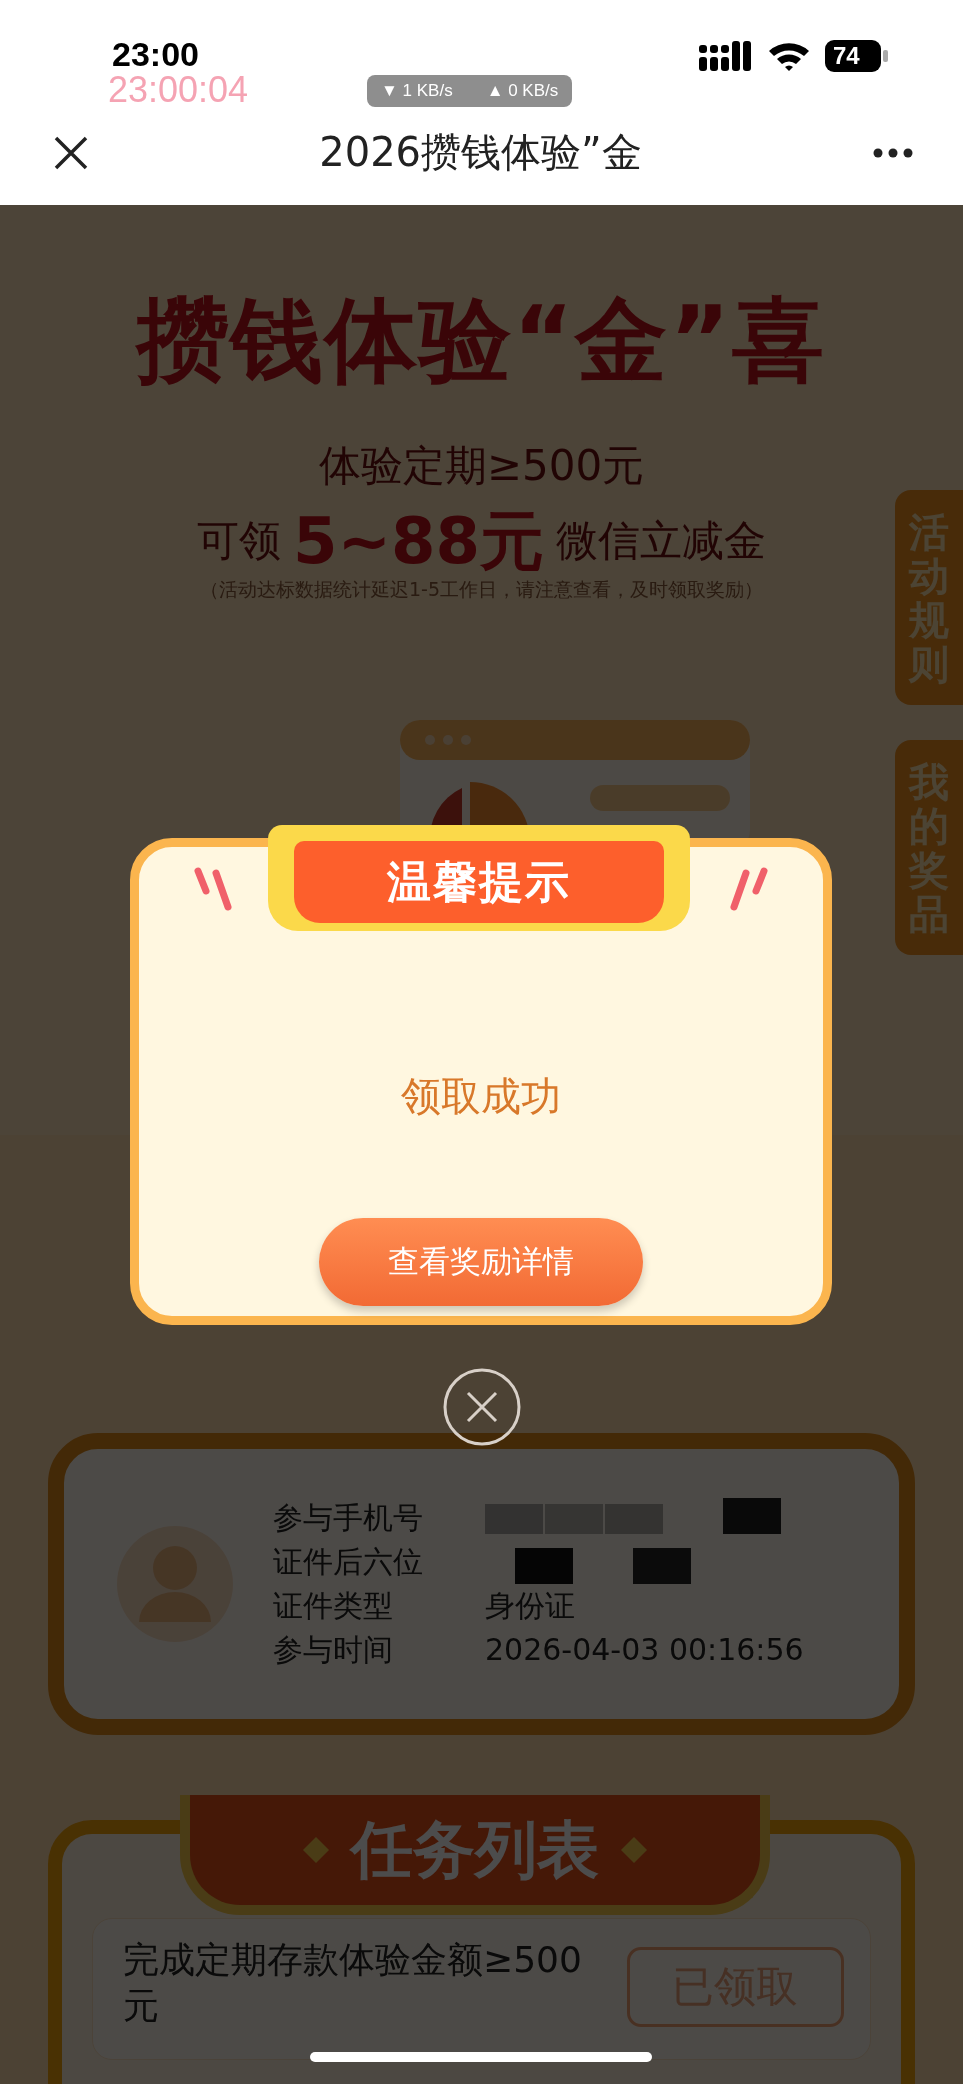 This screenshot has height=2084, width=963. I want to click on signal-icon, so click(726, 56).